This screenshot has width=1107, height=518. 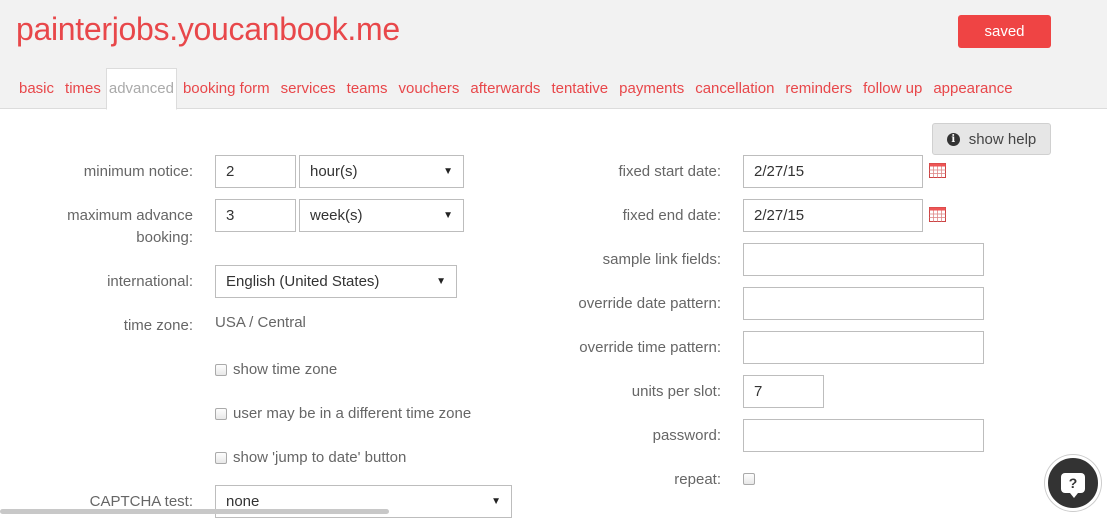 What do you see at coordinates (82, 88) in the screenshot?
I see `tab-times: times` at bounding box center [82, 88].